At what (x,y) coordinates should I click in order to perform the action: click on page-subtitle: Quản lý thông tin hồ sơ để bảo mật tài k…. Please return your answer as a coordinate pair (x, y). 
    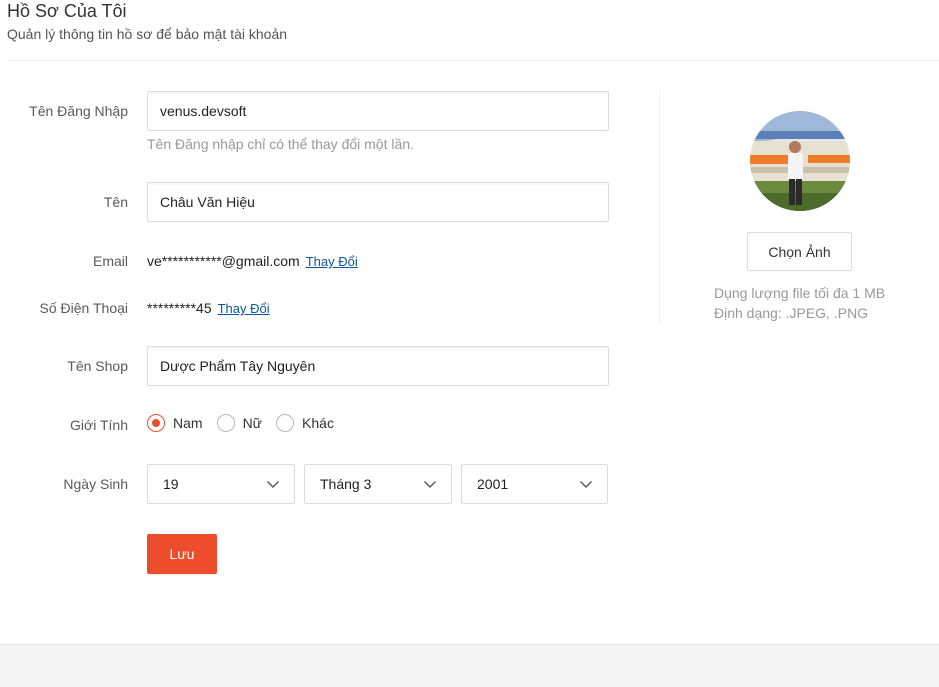
    Looking at the image, I should click on (147, 34).